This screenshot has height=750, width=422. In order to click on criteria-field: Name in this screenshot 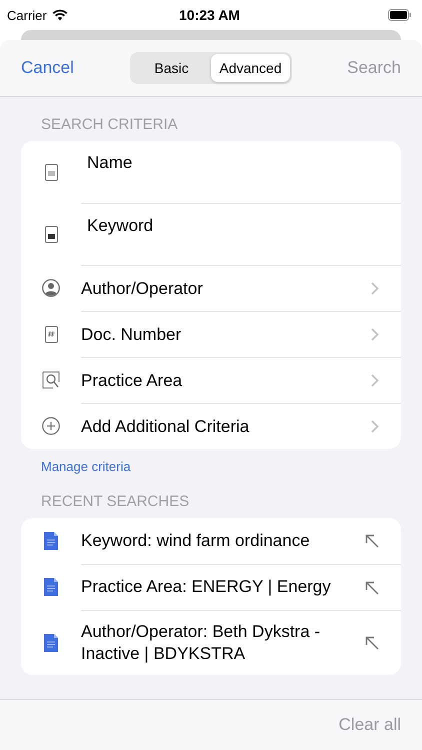, I will do `click(233, 163)`.